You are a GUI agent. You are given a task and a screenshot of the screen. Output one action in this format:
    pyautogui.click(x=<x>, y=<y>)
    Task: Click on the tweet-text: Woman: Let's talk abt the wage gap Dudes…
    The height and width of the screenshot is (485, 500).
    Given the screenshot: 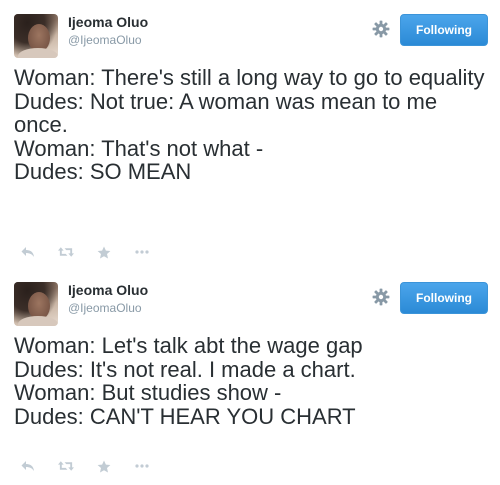 What is the action you would take?
    pyautogui.click(x=188, y=381)
    